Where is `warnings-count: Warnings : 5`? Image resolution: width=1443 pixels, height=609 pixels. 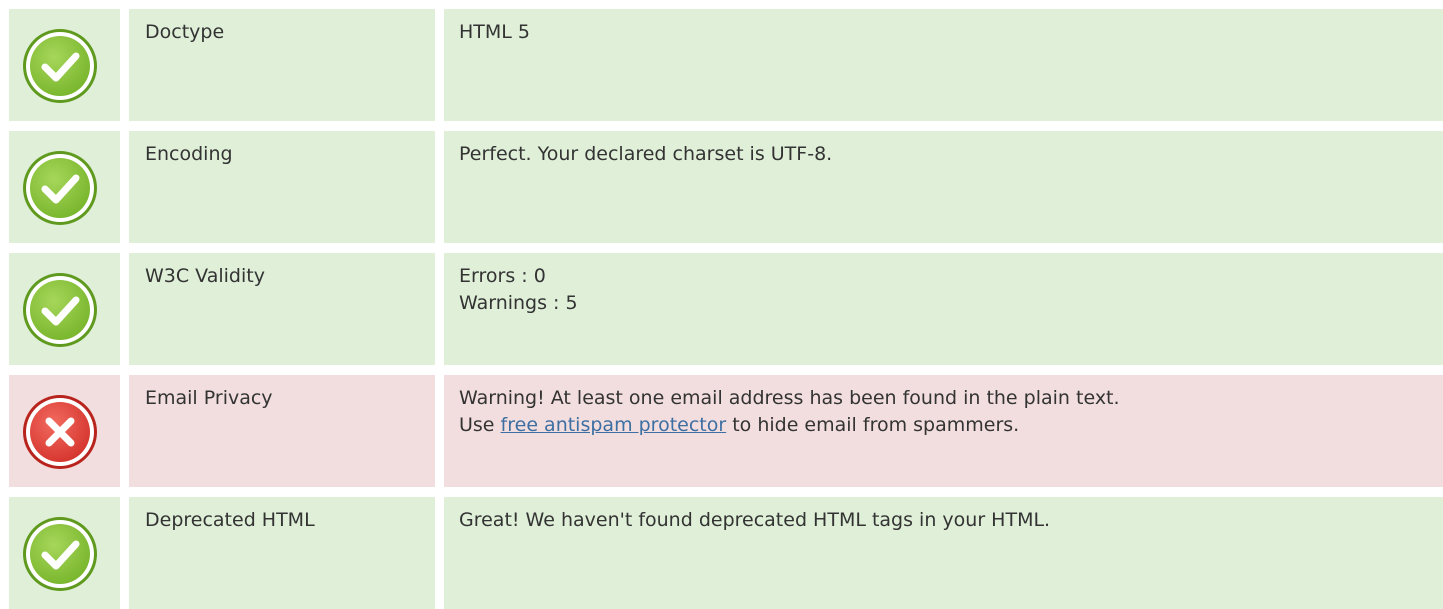 warnings-count: Warnings : 5 is located at coordinates (518, 303).